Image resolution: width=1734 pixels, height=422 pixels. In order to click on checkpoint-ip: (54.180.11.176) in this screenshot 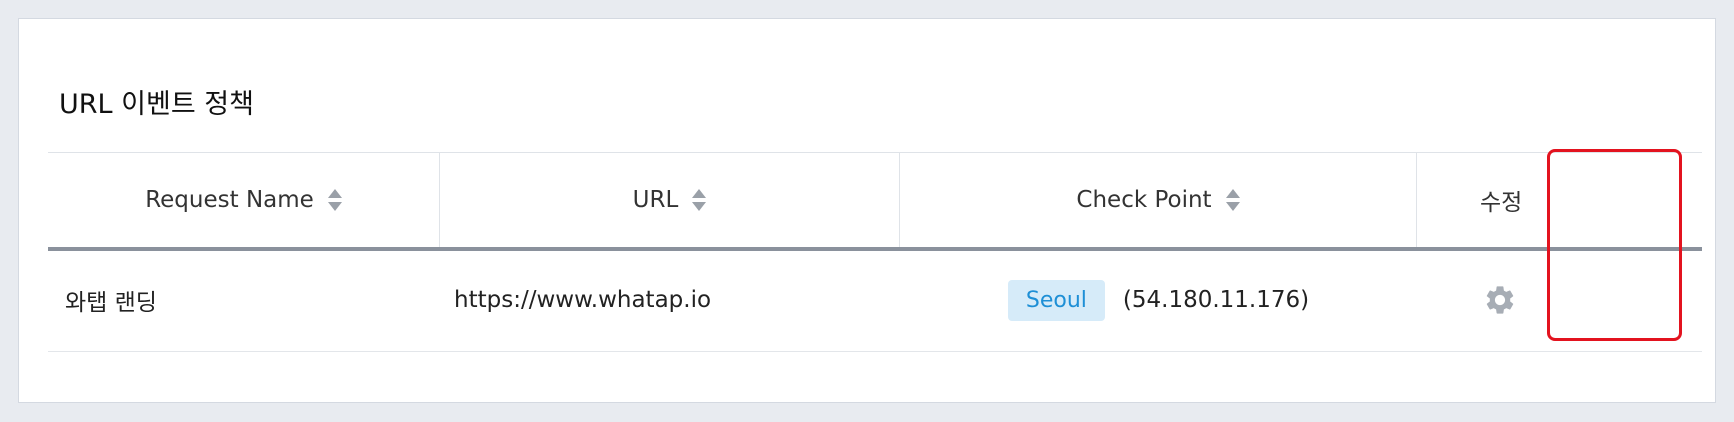, I will do `click(1216, 300)`.